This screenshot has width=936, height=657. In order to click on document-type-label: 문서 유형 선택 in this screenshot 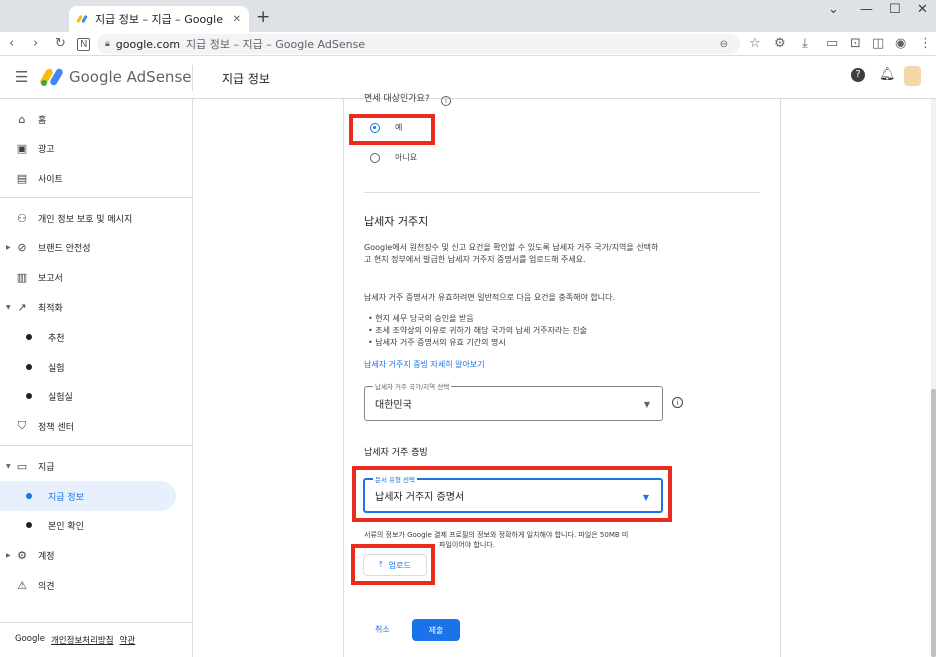, I will do `click(395, 479)`.